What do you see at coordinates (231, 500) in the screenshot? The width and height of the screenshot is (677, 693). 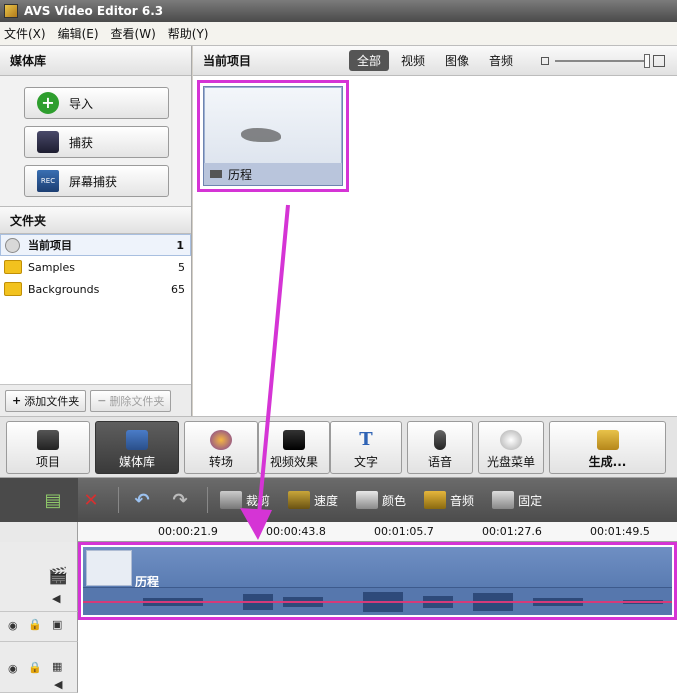 I see `trim-icon` at bounding box center [231, 500].